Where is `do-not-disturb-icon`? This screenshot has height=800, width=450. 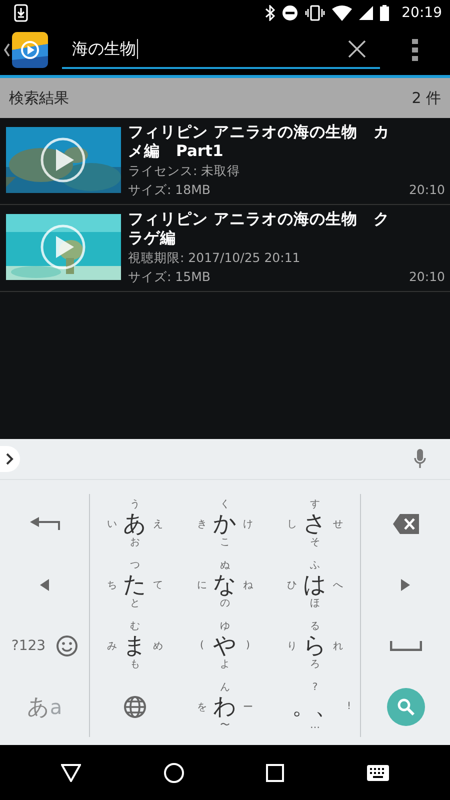
do-not-disturb-icon is located at coordinates (290, 12).